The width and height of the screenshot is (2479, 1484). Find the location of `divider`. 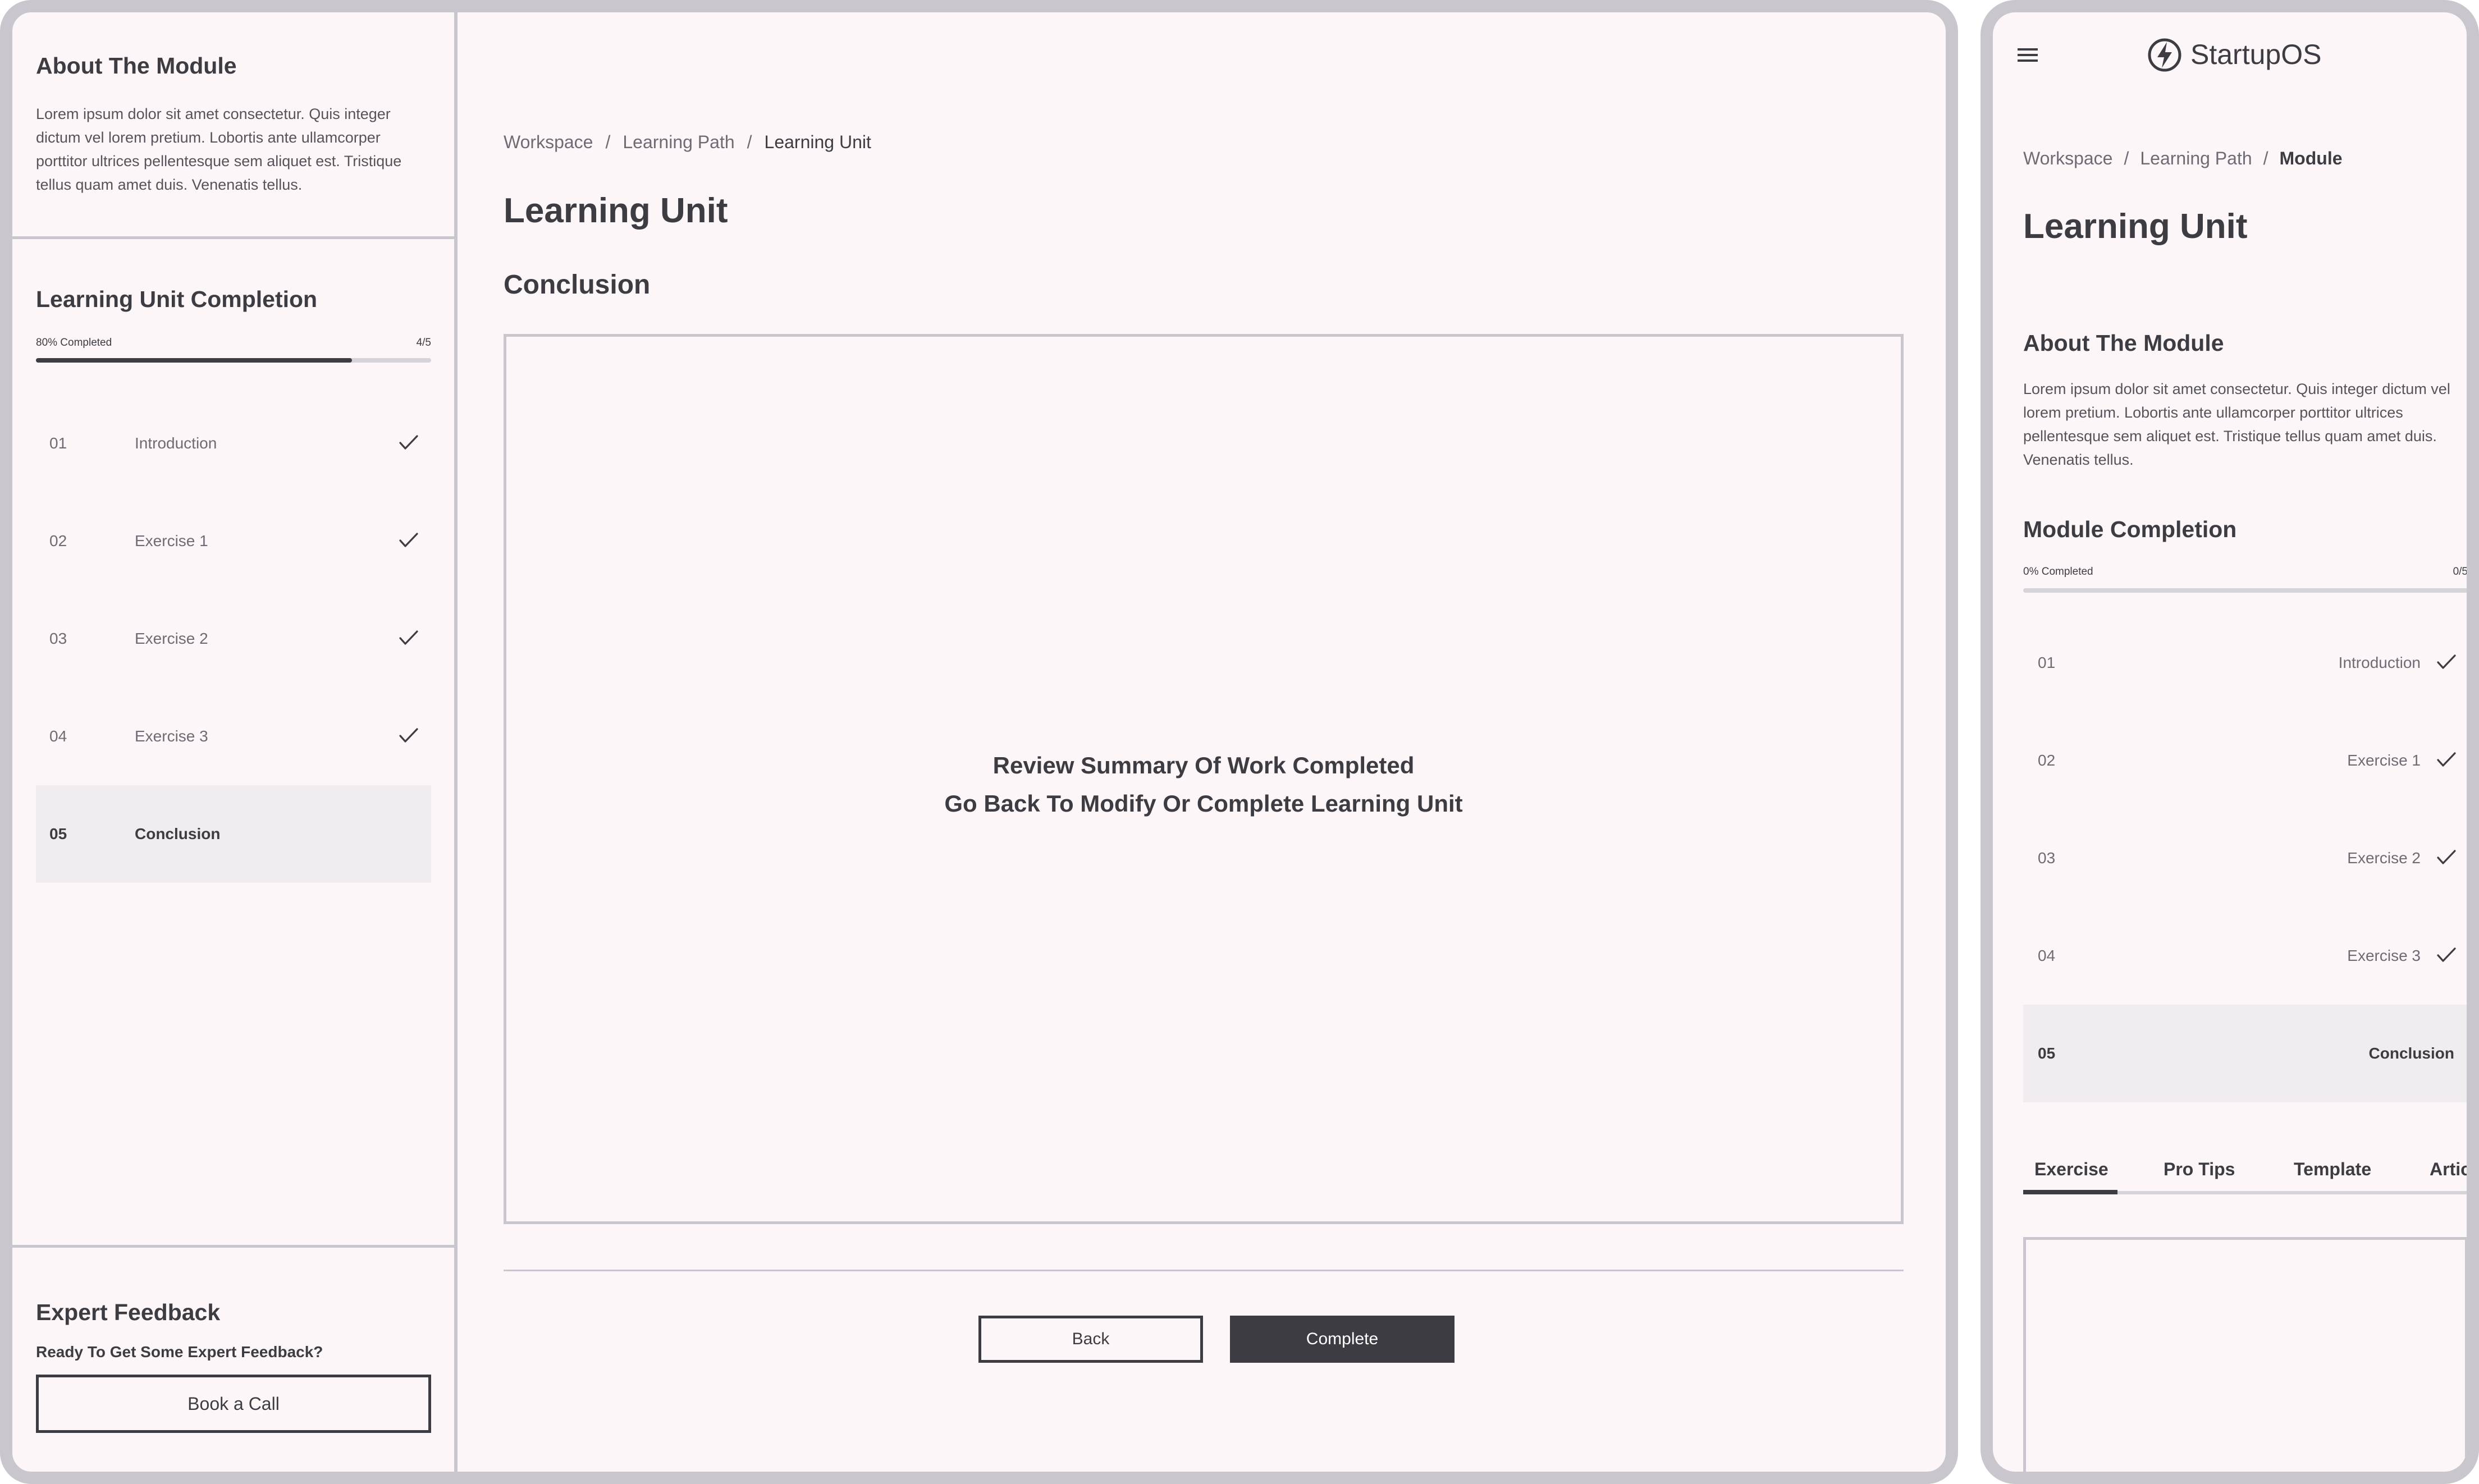

divider is located at coordinates (1204, 1271).